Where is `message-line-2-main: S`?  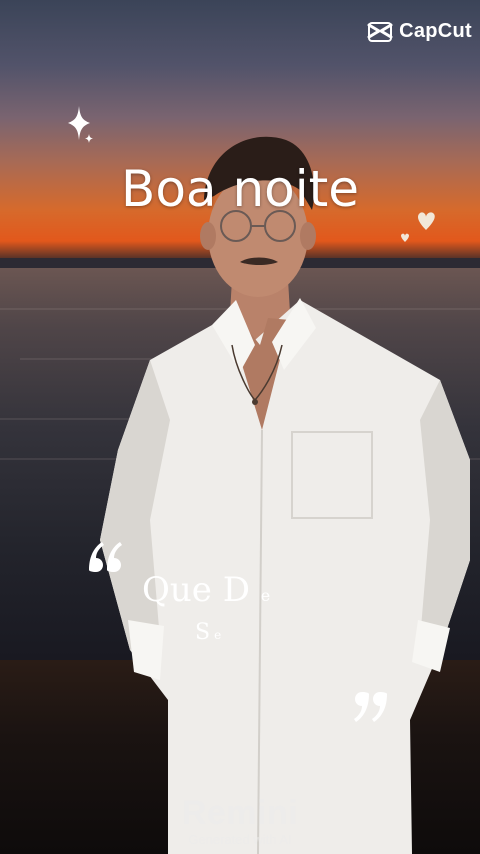 message-line-2-main: S is located at coordinates (203, 632).